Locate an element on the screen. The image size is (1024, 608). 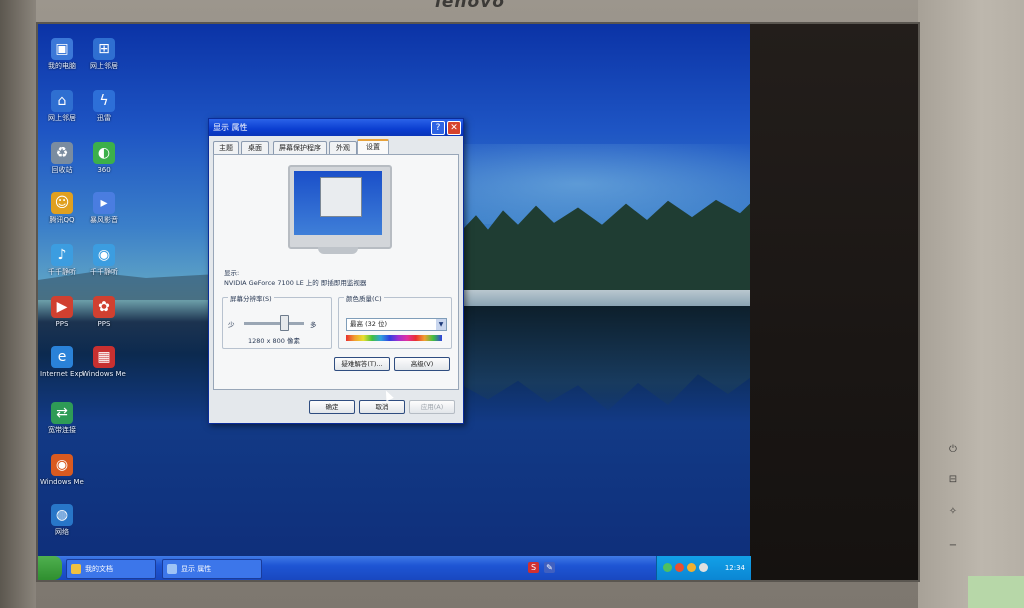
tab-screensaver: 屏幕保护程序 is located at coordinates (300, 147).